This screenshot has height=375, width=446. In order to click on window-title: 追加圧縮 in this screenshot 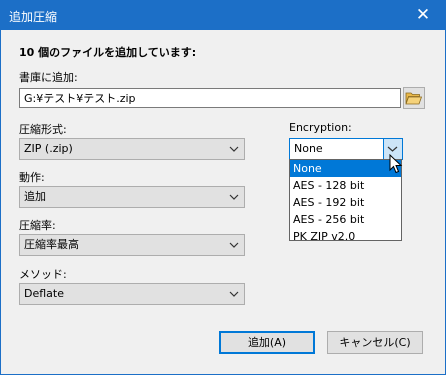, I will do `click(33, 17)`.